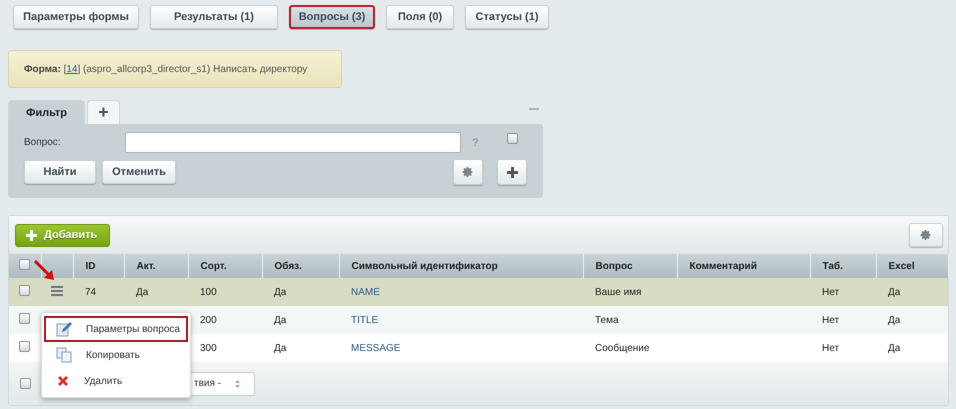 The height and width of the screenshot is (409, 956). I want to click on pencil-icon, so click(64, 329).